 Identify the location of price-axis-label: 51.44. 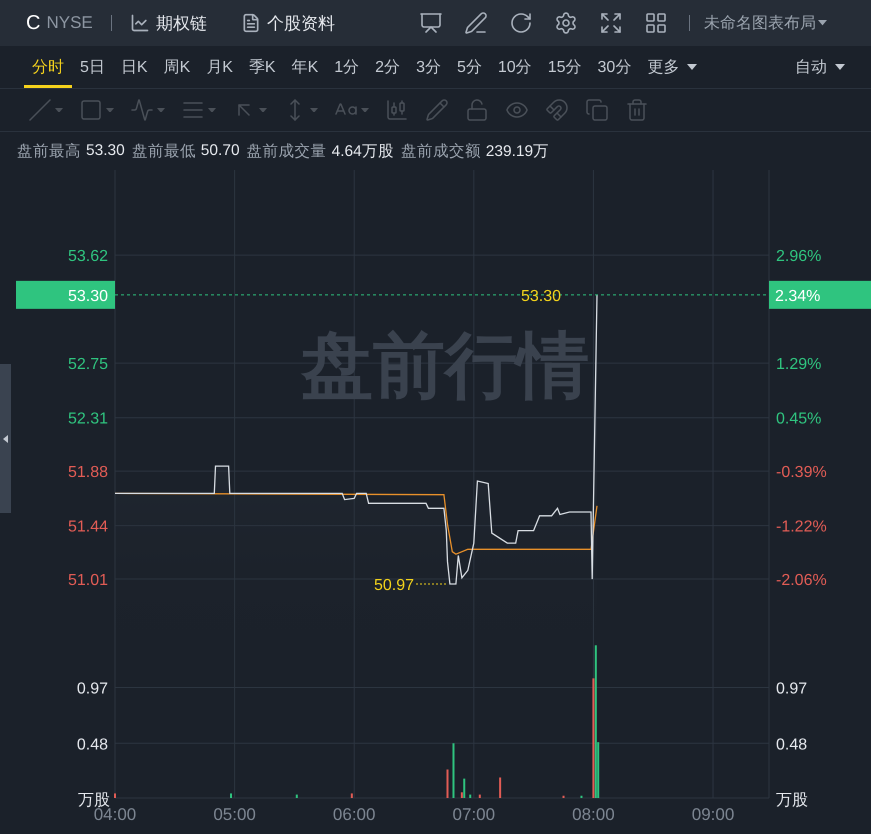
(88, 527).